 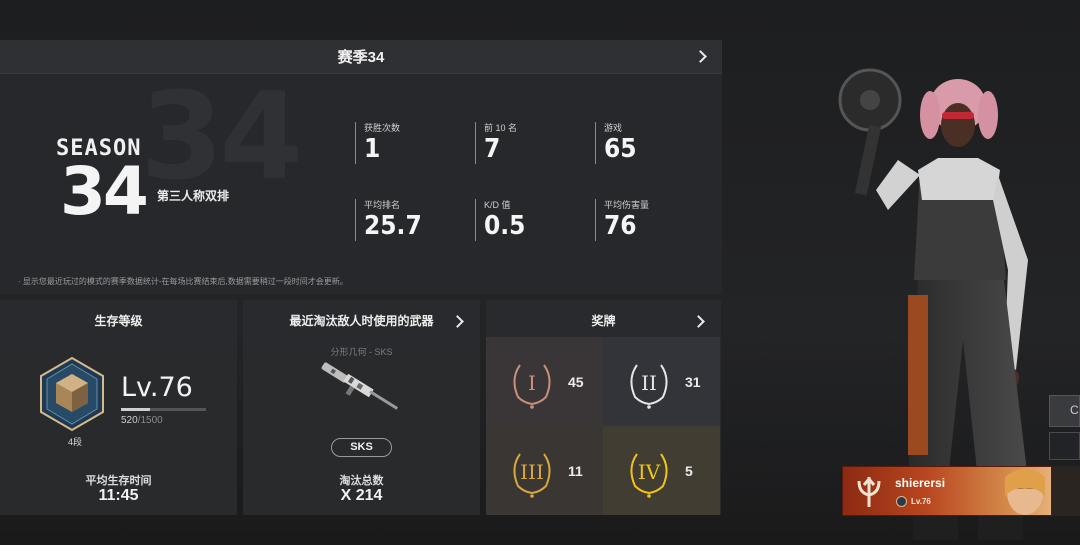 What do you see at coordinates (575, 471) in the screenshot?
I see `medal-count: 11` at bounding box center [575, 471].